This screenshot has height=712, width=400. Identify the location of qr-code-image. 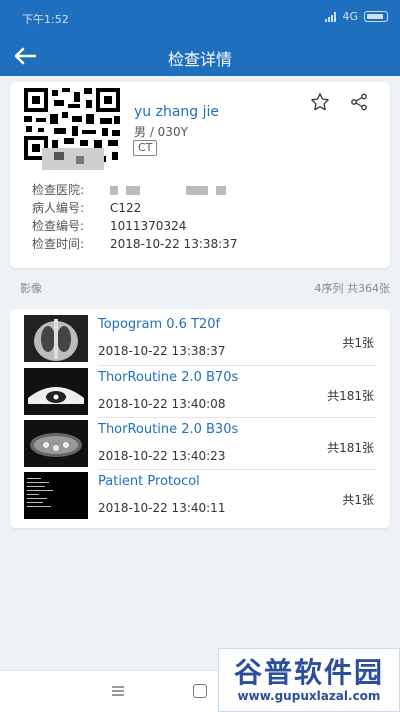
(72, 129).